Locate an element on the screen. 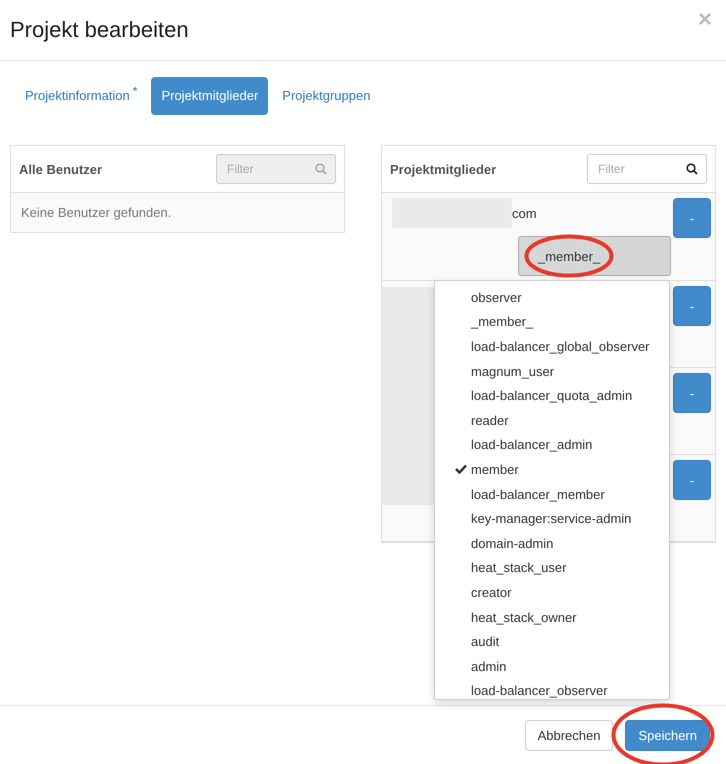 This screenshot has width=726, height=764. menu-item: observer is located at coordinates (496, 297).